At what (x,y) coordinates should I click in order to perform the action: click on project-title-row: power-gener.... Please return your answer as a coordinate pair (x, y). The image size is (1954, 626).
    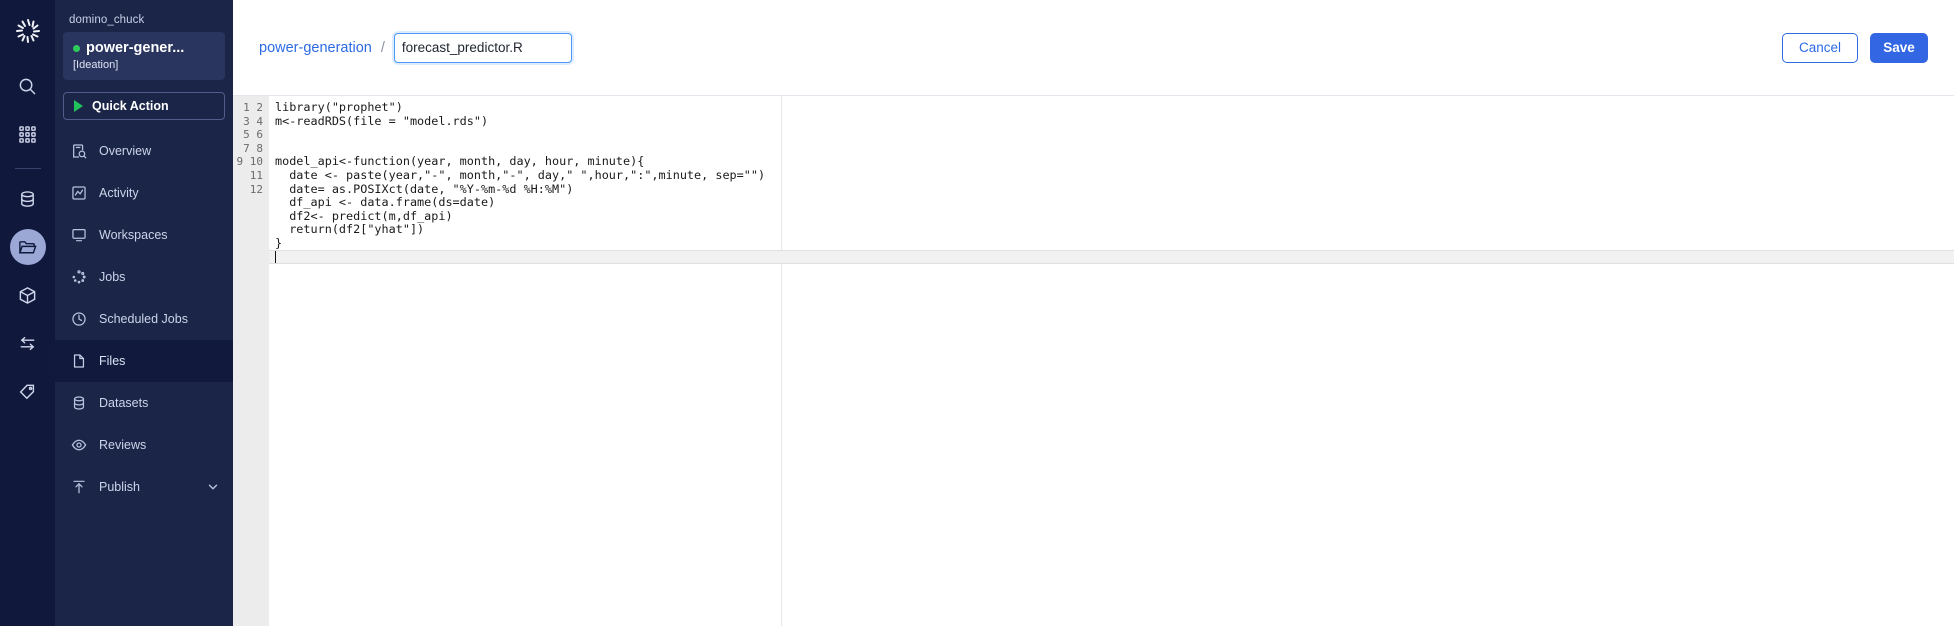
    Looking at the image, I should click on (144, 48).